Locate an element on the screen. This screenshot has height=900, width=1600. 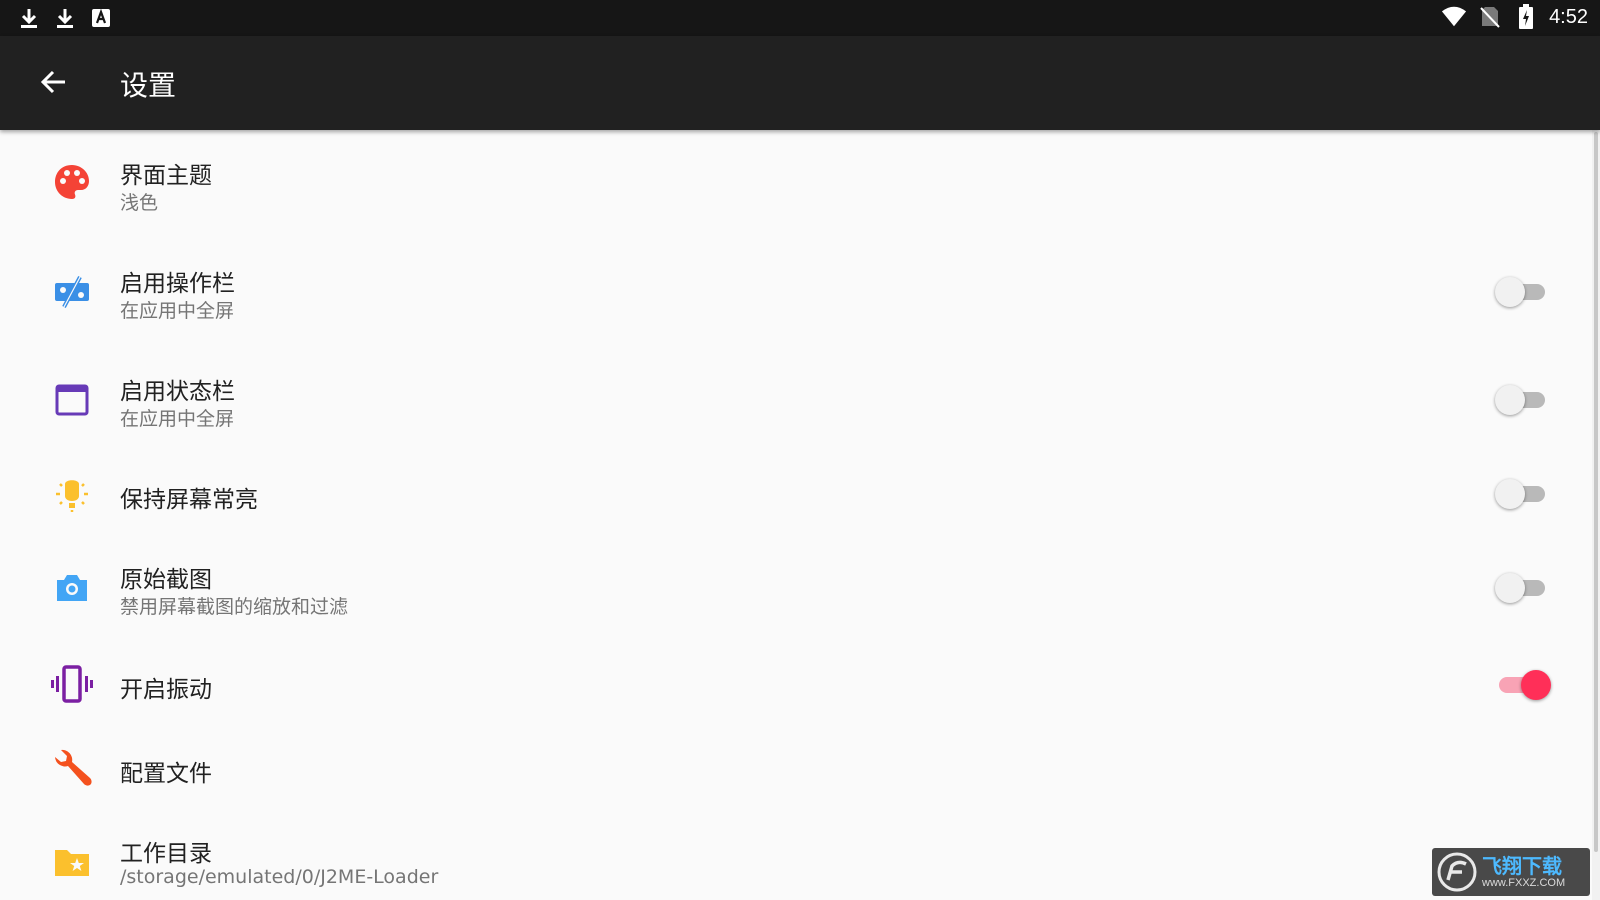
setting-title: 保持屏幕常亮 is located at coordinates (189, 500).